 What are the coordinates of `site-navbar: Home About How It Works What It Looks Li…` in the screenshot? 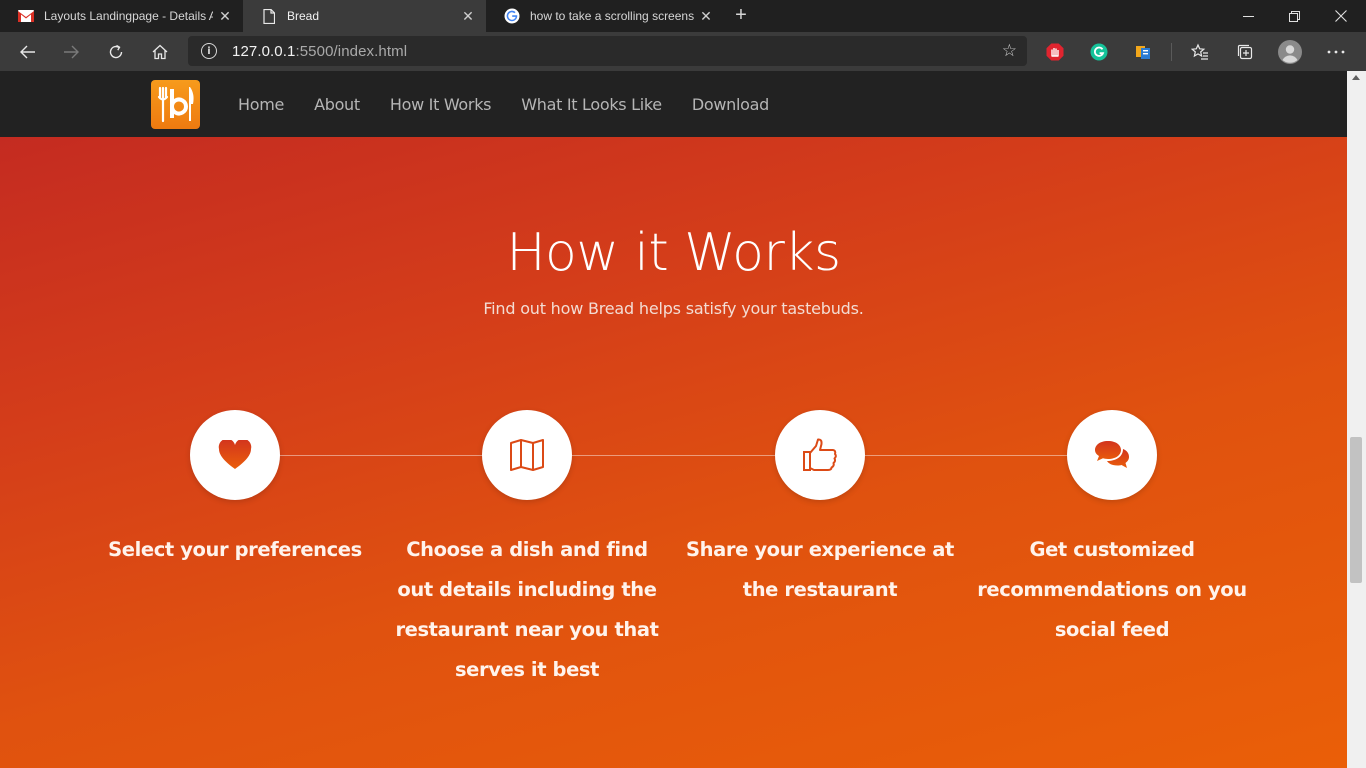 It's located at (673, 104).